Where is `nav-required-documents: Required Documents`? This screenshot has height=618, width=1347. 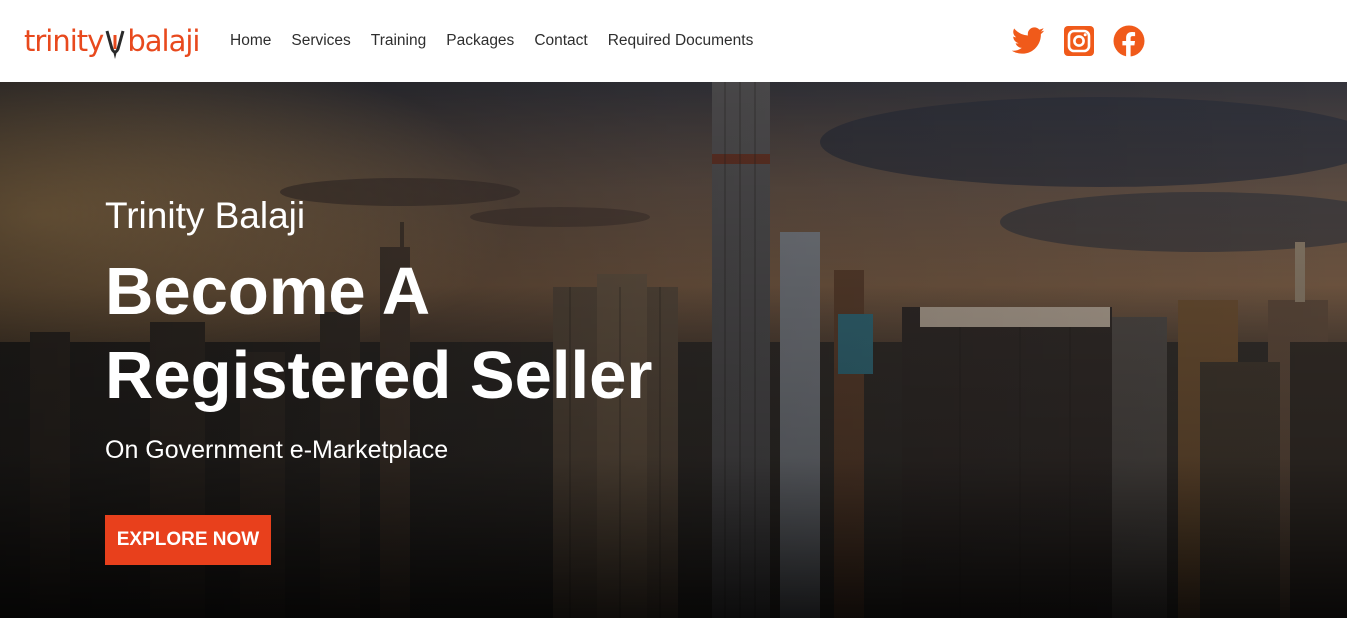
nav-required-documents: Required Documents is located at coordinates (681, 41).